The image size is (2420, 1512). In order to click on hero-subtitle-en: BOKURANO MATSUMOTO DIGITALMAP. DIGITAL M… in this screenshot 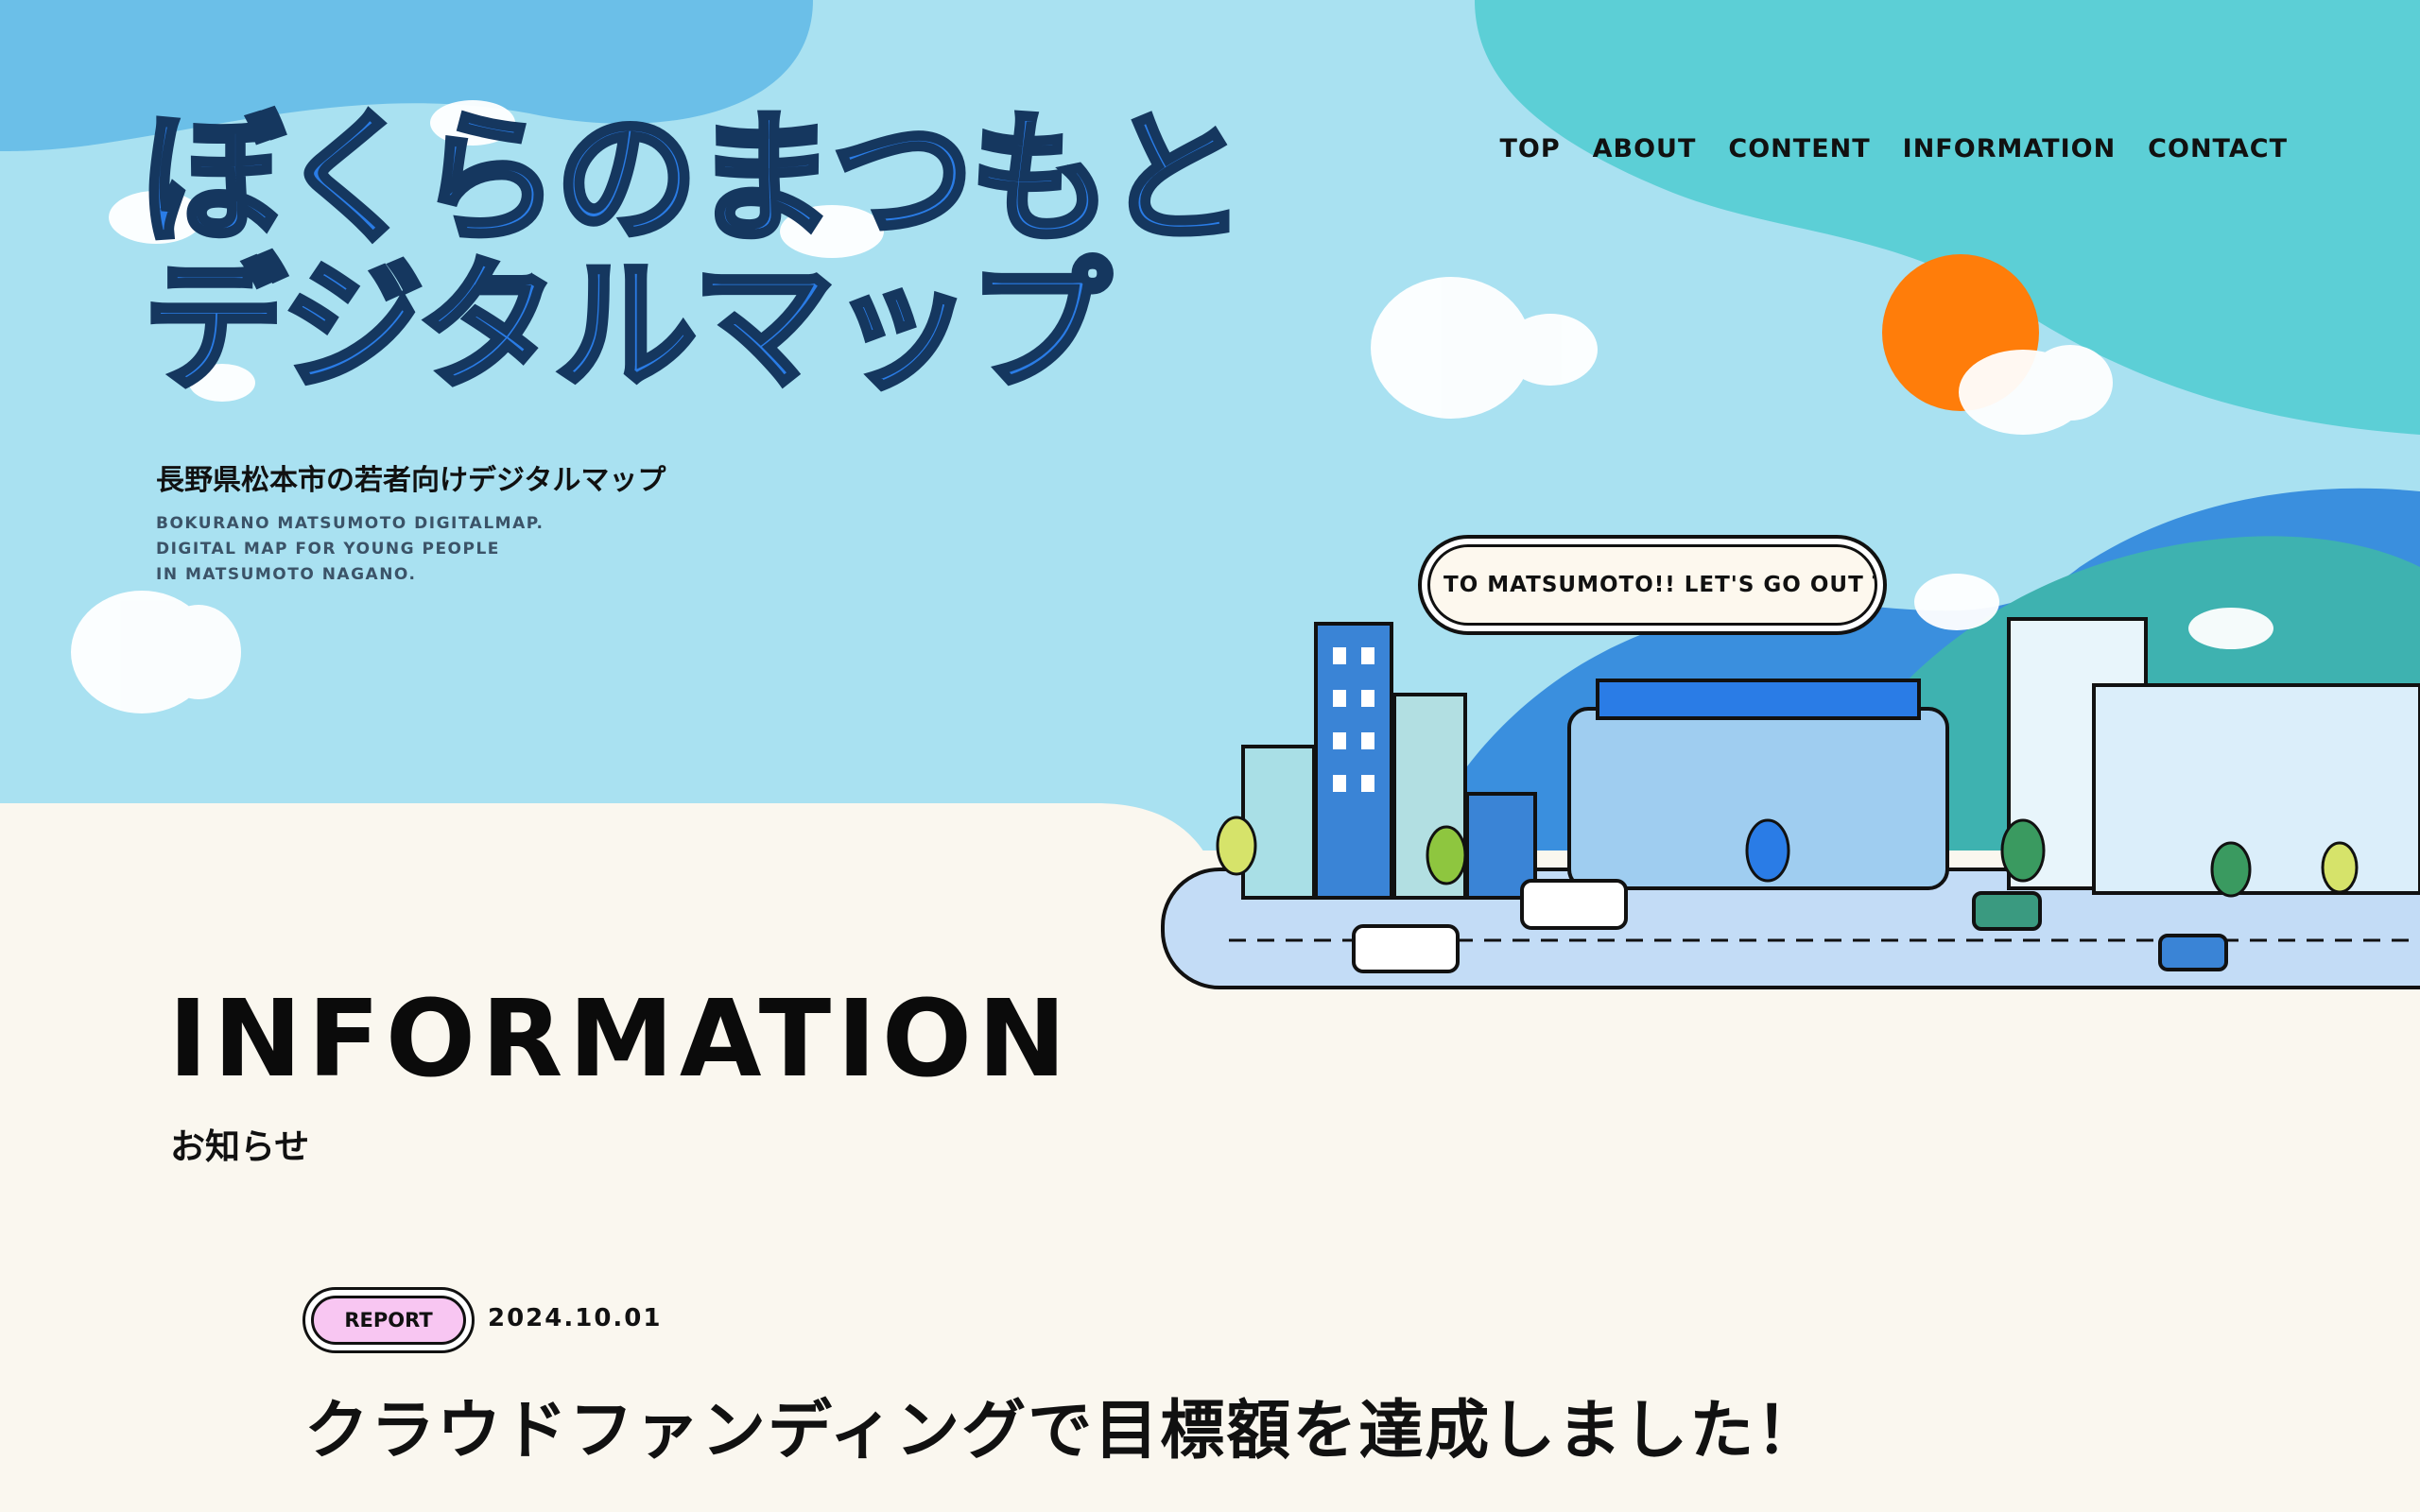, I will do `click(350, 549)`.